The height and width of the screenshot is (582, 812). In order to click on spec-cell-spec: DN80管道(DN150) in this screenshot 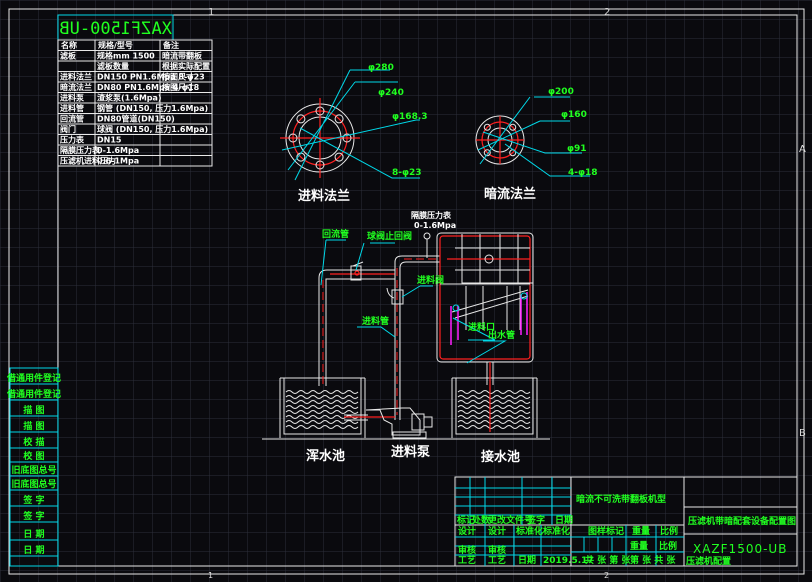, I will do `click(136, 119)`.